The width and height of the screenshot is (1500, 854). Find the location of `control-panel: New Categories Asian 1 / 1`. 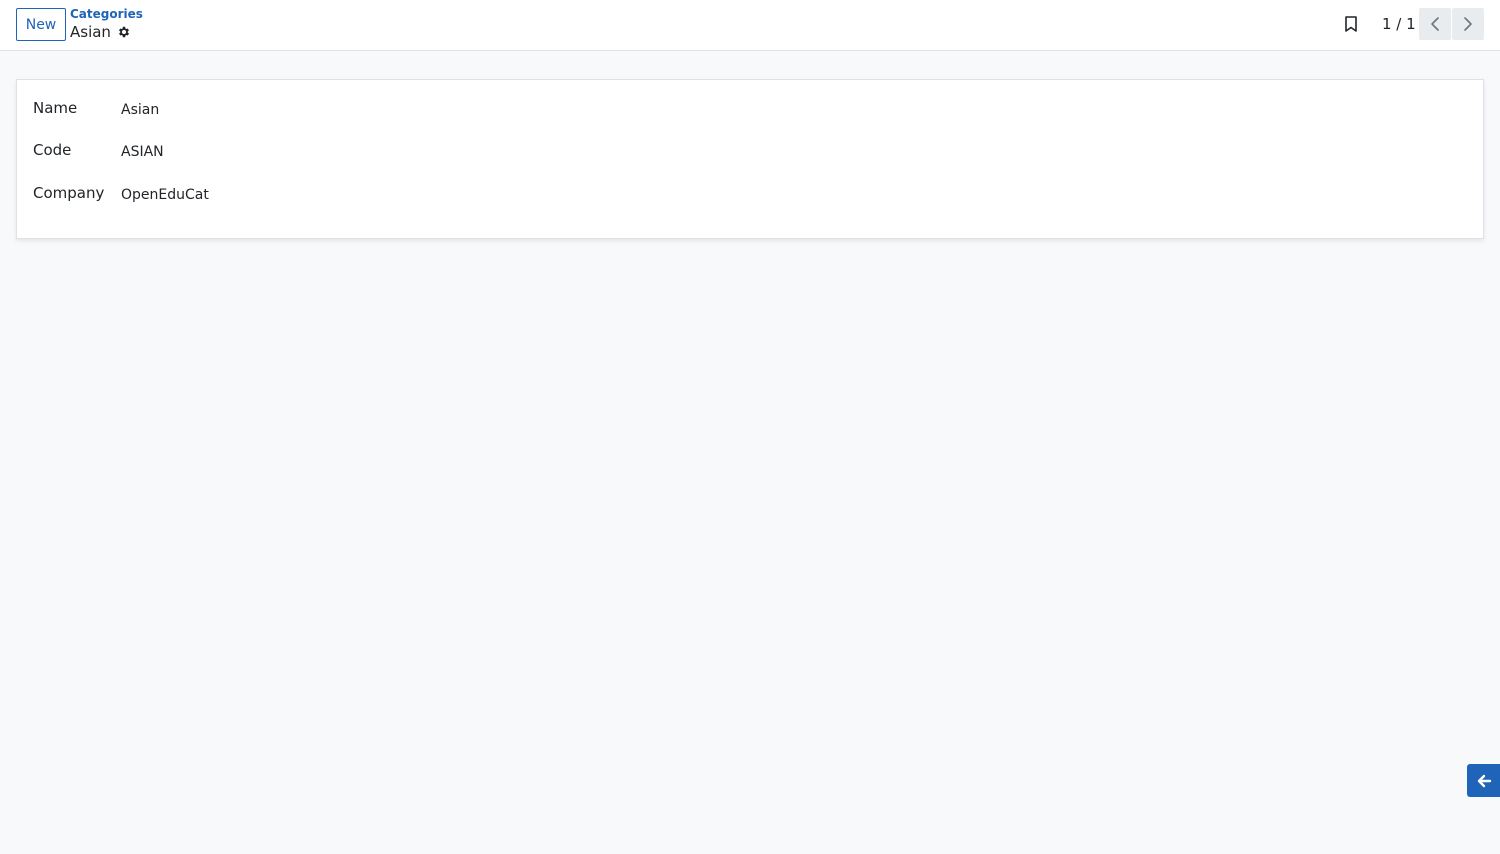

control-panel: New Categories Asian 1 / 1 is located at coordinates (750, 25).